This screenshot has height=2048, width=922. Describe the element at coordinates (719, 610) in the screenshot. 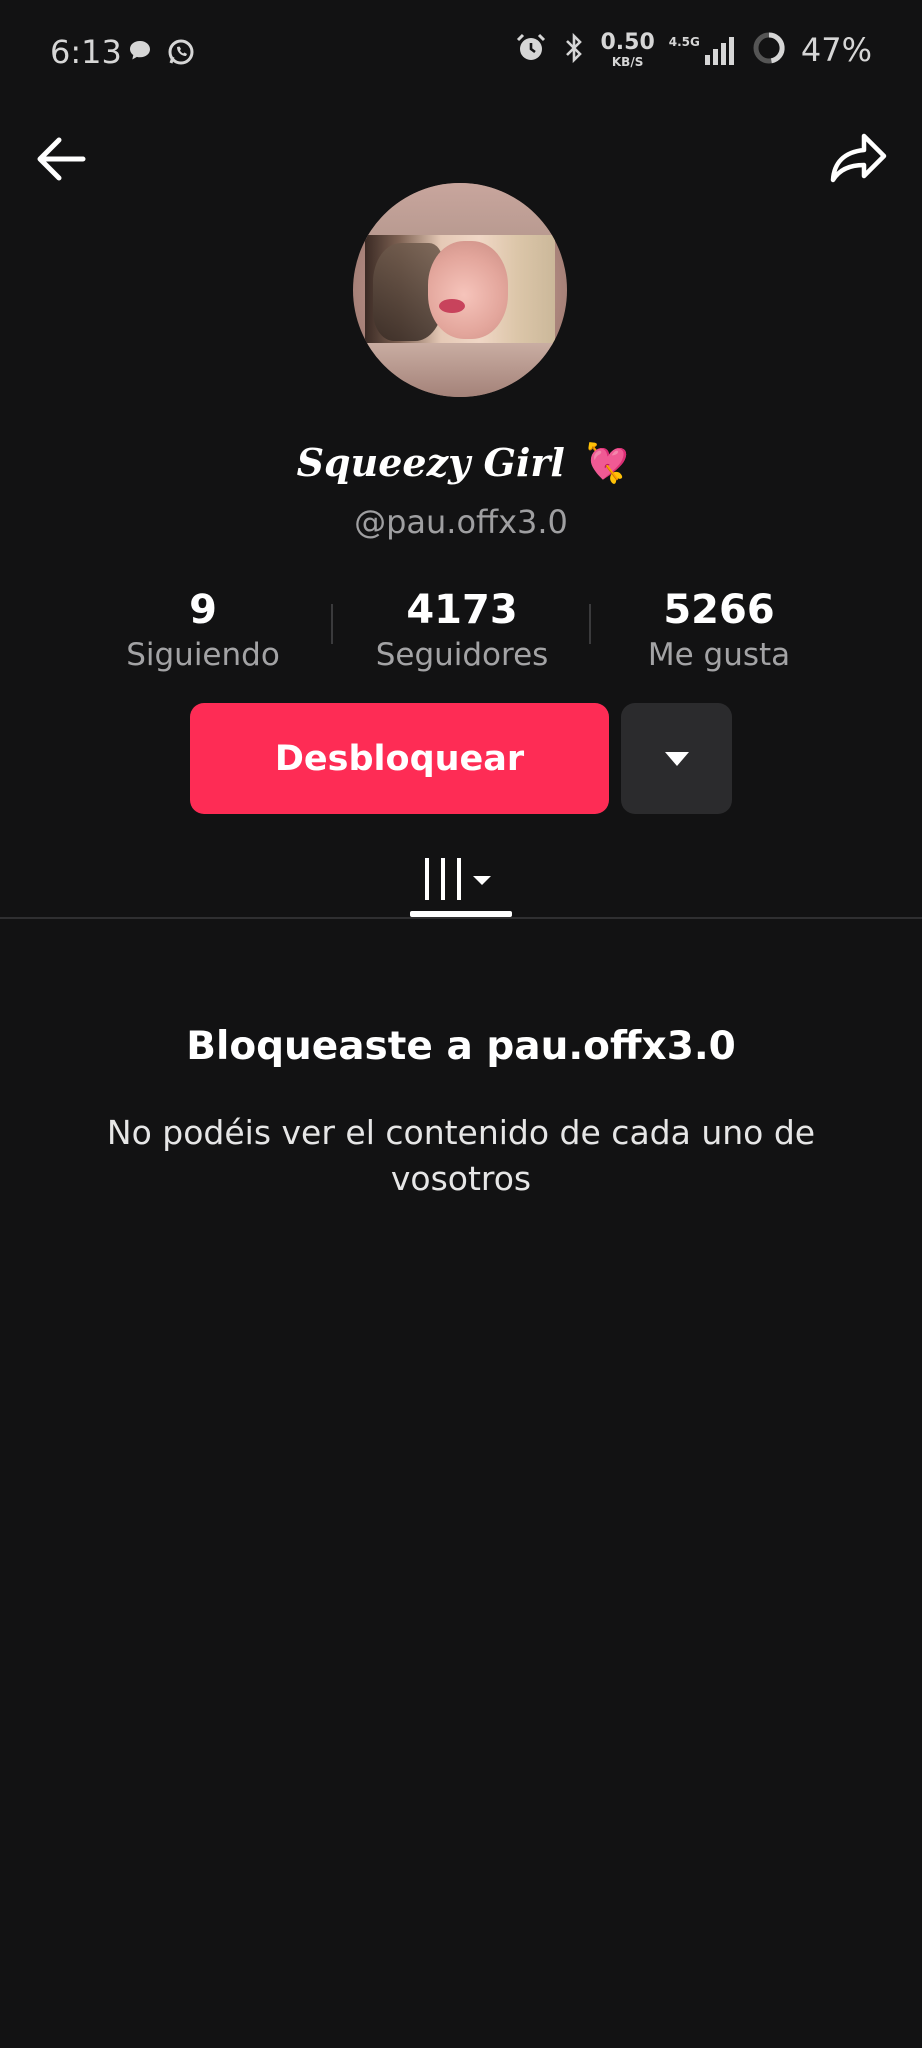

I see `stat-count: 5266` at that location.